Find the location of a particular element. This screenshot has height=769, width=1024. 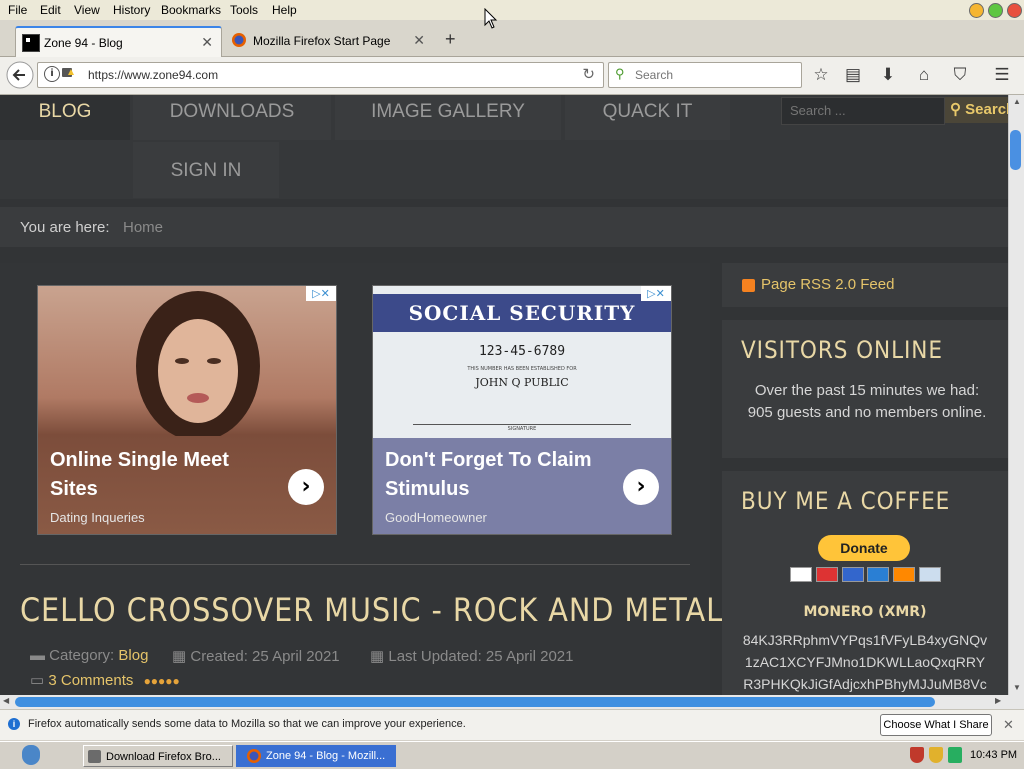

scroll-right-icon: ▶ is located at coordinates (998, 700).